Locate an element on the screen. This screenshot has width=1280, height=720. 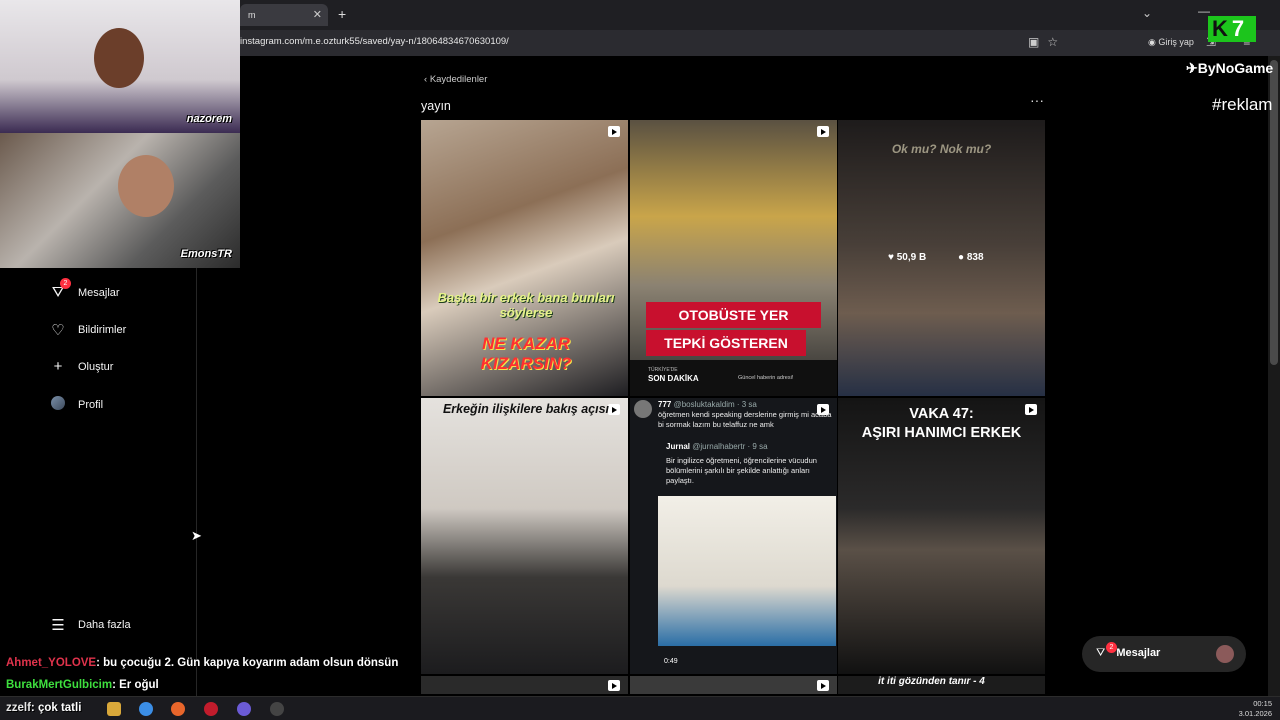
mouse-cursor-icon: ➤ is located at coordinates (196, 535).